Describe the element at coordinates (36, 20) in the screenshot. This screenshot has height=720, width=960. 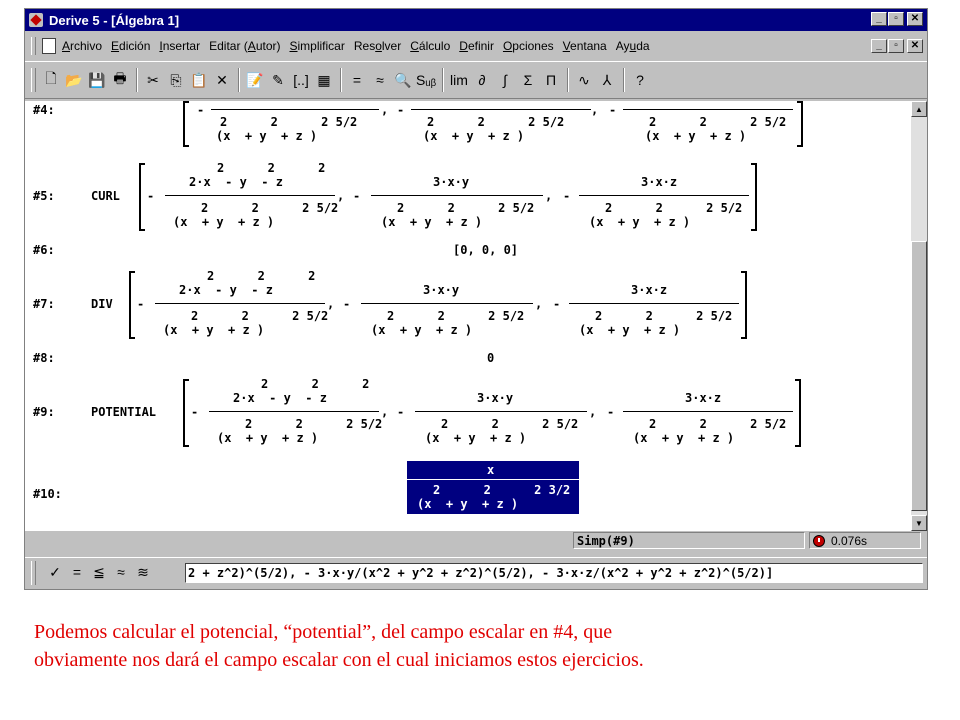
I see `derive-app-icon` at that location.